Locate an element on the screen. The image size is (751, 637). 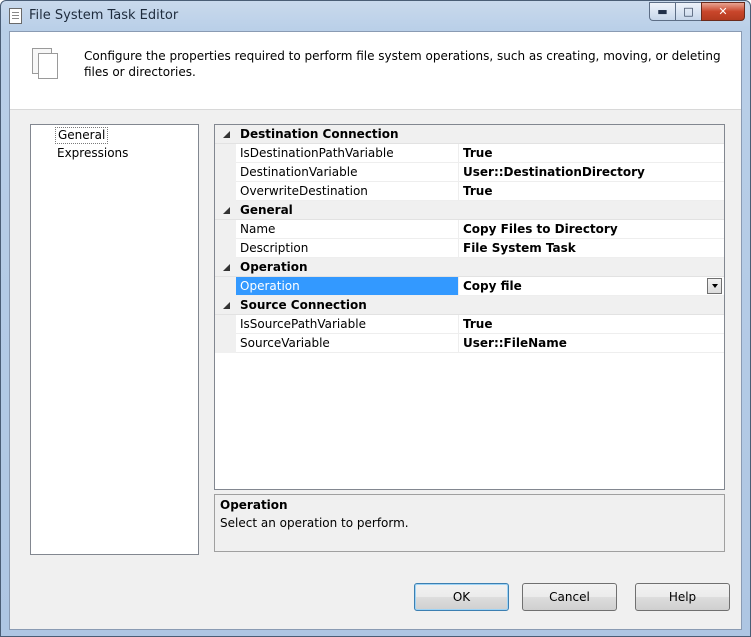
category-source-connection: Source Connection is located at coordinates (469, 305).